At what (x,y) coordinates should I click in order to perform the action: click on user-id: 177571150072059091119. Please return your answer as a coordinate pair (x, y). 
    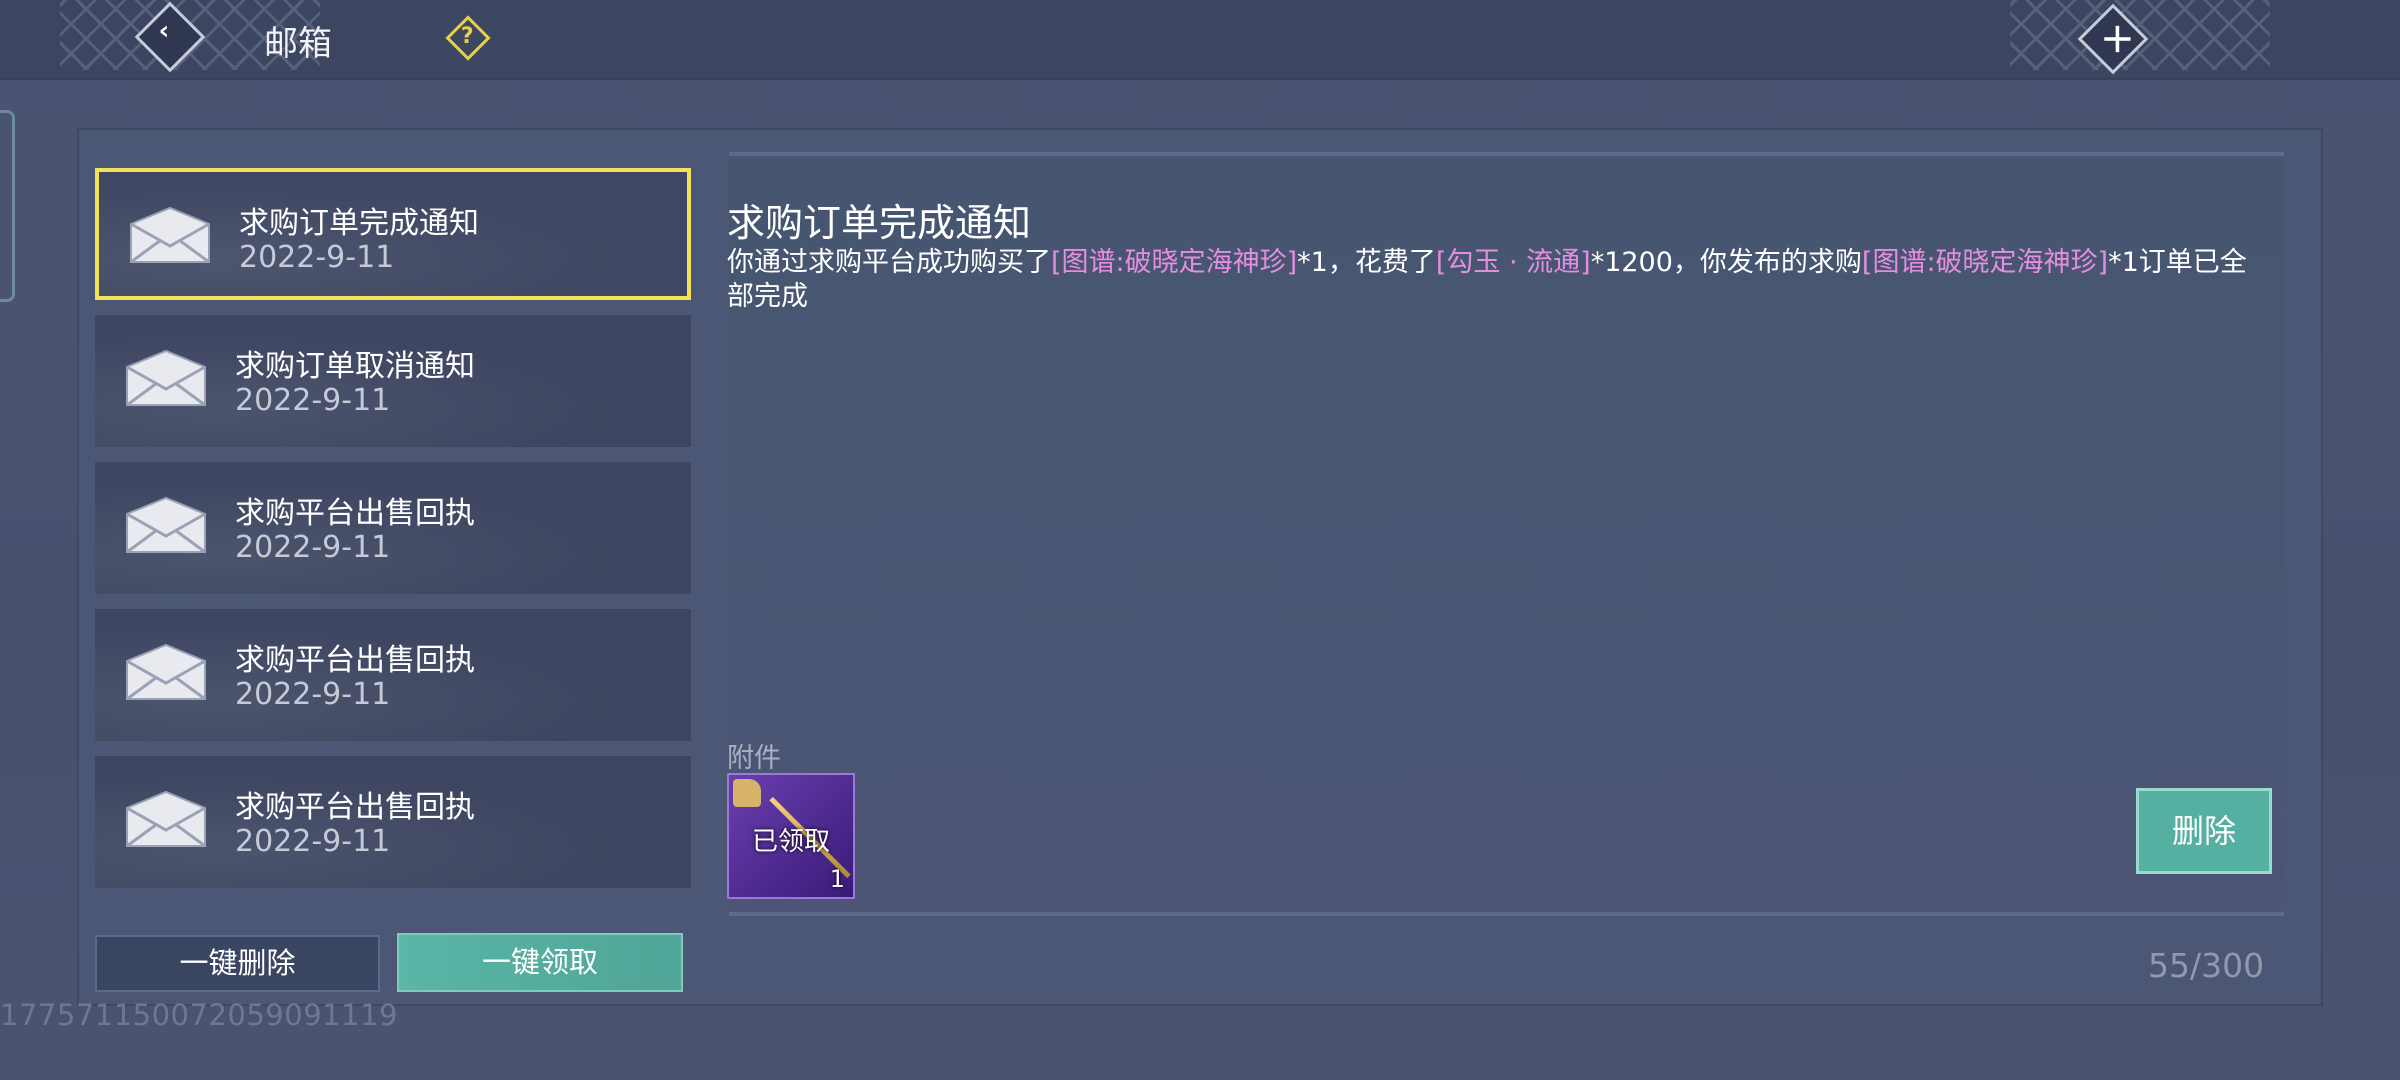
    Looking at the image, I should click on (199, 1015).